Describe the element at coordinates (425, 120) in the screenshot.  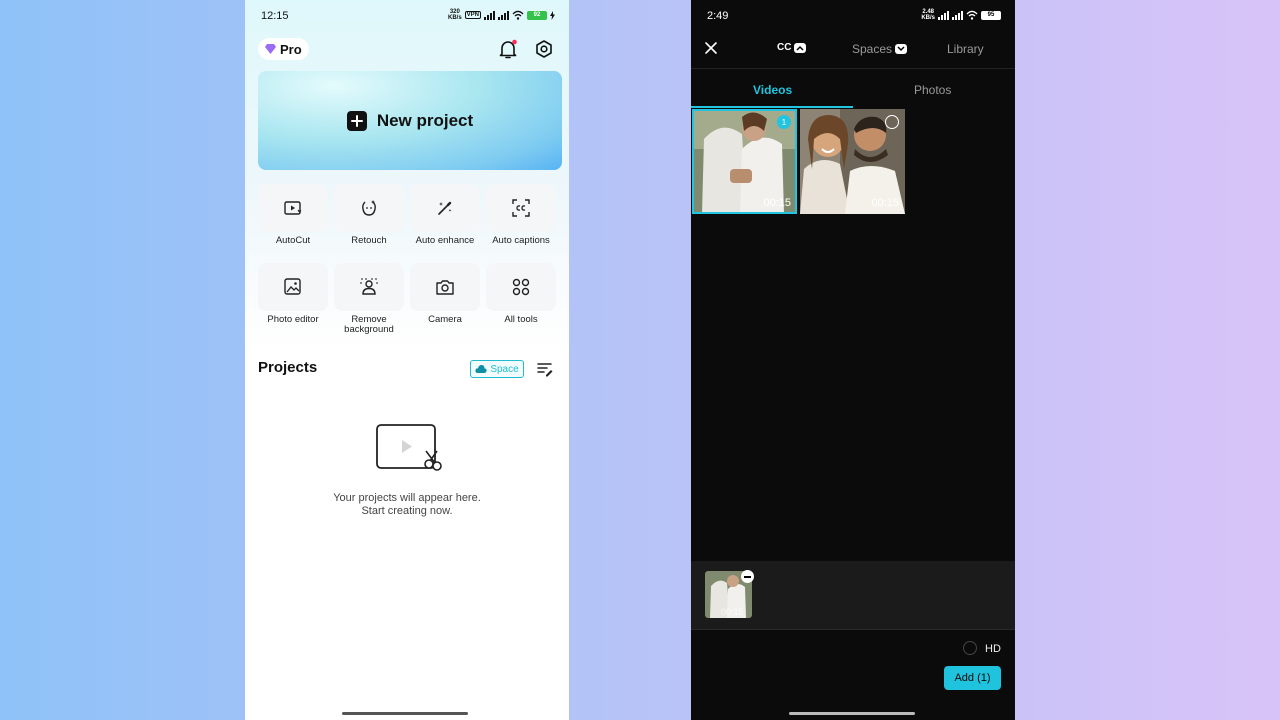
I see `new-project-label: New project` at that location.